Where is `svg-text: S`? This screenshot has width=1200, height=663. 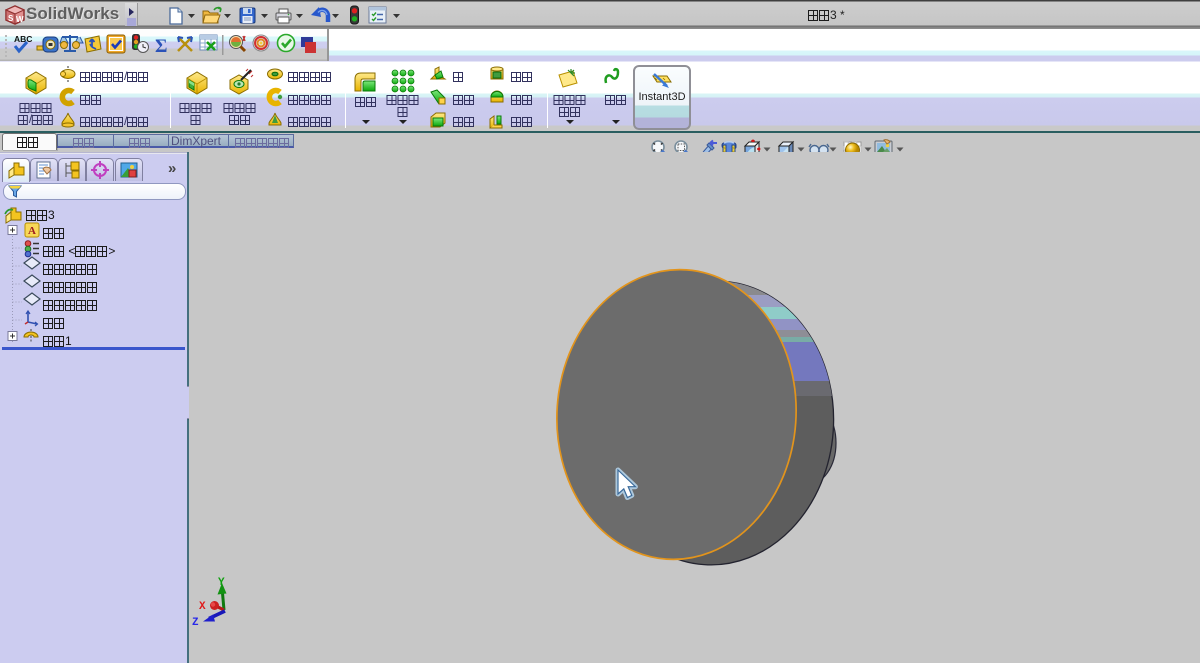
svg-text: S is located at coordinates (11, 18).